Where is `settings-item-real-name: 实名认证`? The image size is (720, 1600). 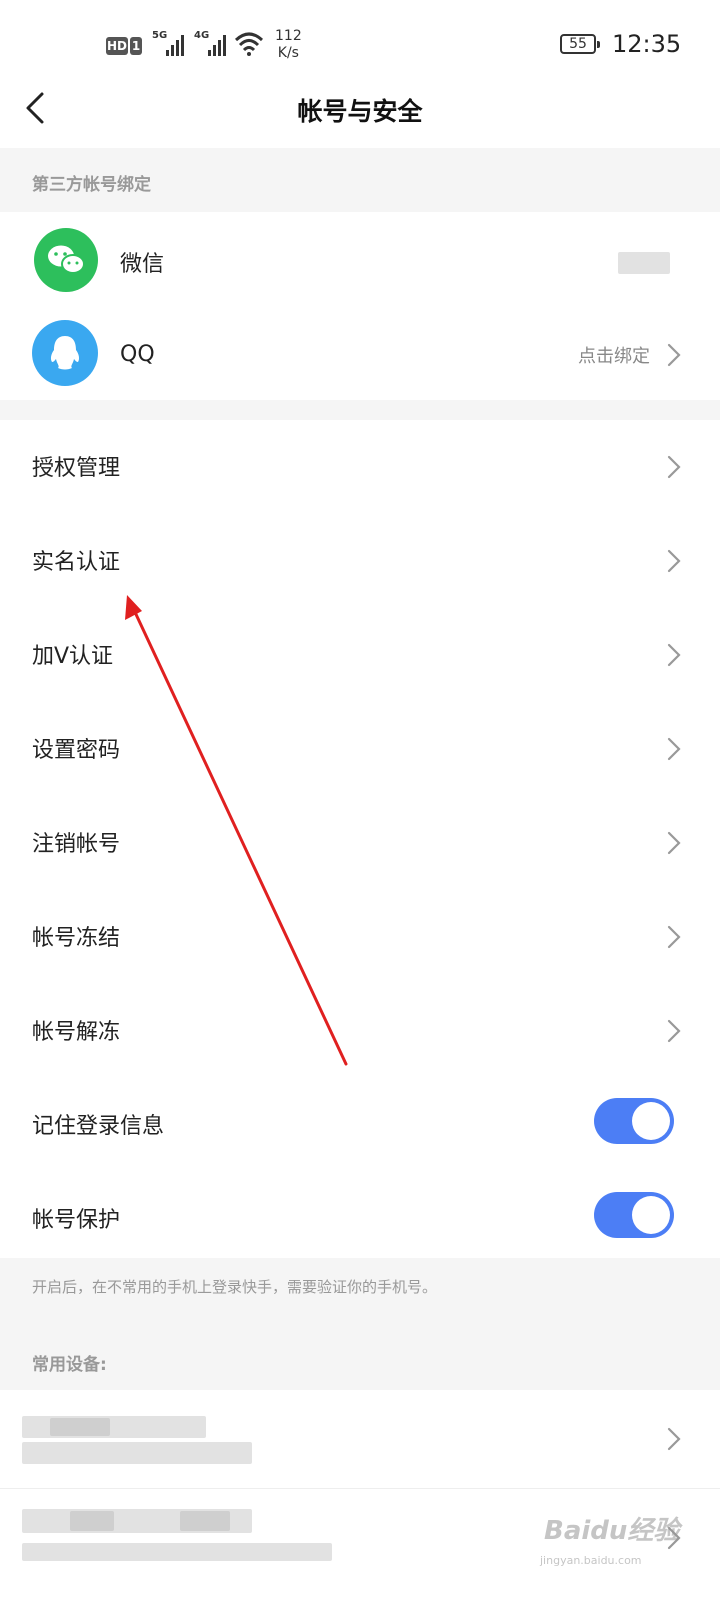
settings-item-real-name: 实名认证 is located at coordinates (360, 561).